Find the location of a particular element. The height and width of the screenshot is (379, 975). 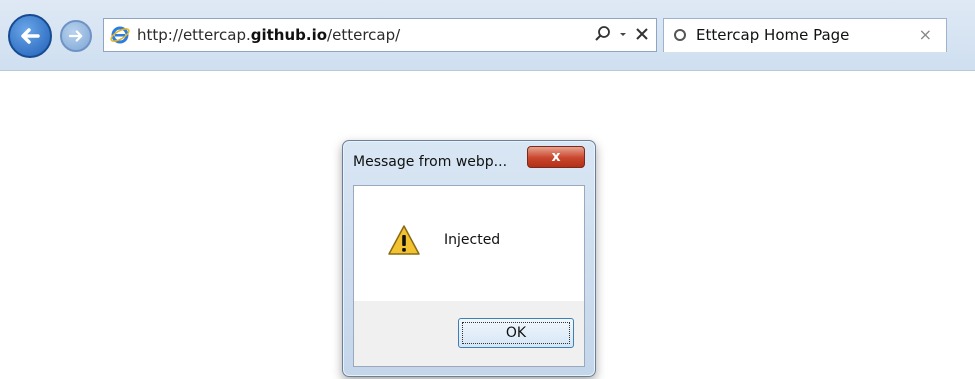

tab-title: Ettercap Home Page is located at coordinates (773, 35).